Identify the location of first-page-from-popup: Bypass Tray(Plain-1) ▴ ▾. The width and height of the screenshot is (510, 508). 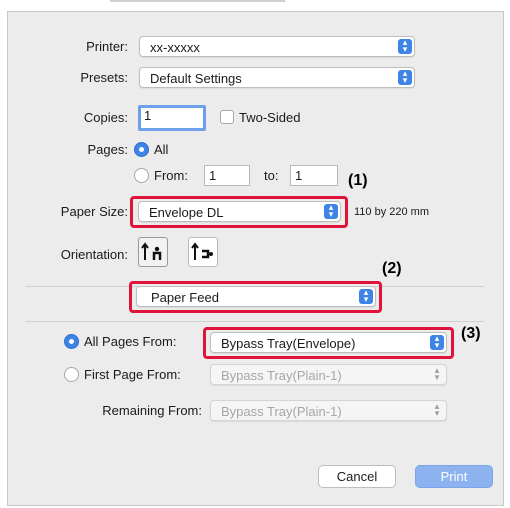
(328, 374).